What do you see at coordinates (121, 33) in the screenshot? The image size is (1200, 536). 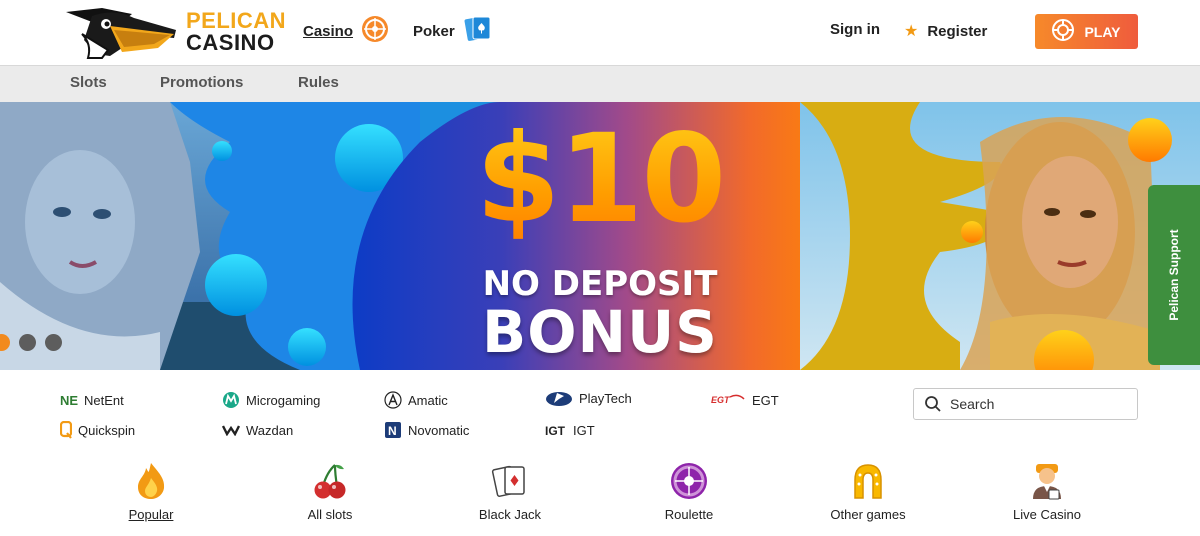 I see `pelican-logo-icon` at bounding box center [121, 33].